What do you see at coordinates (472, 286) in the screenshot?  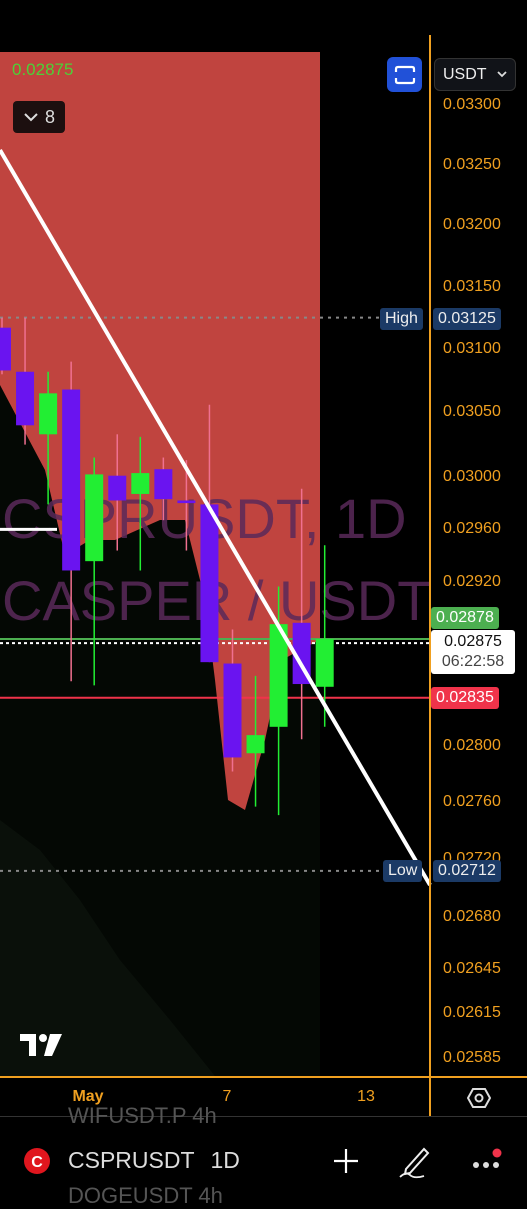 I see `price-tick: 0.03150` at bounding box center [472, 286].